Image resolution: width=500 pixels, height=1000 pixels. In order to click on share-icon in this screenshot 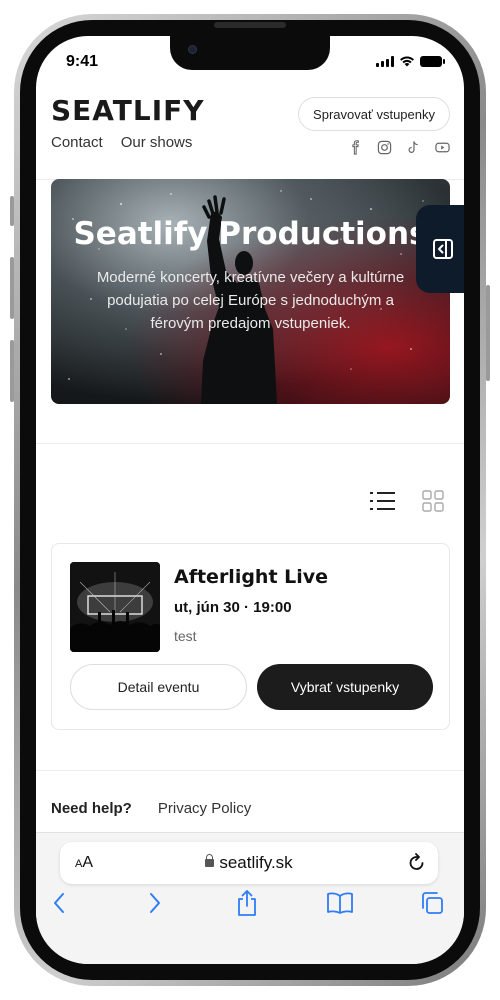, I will do `click(247, 903)`.